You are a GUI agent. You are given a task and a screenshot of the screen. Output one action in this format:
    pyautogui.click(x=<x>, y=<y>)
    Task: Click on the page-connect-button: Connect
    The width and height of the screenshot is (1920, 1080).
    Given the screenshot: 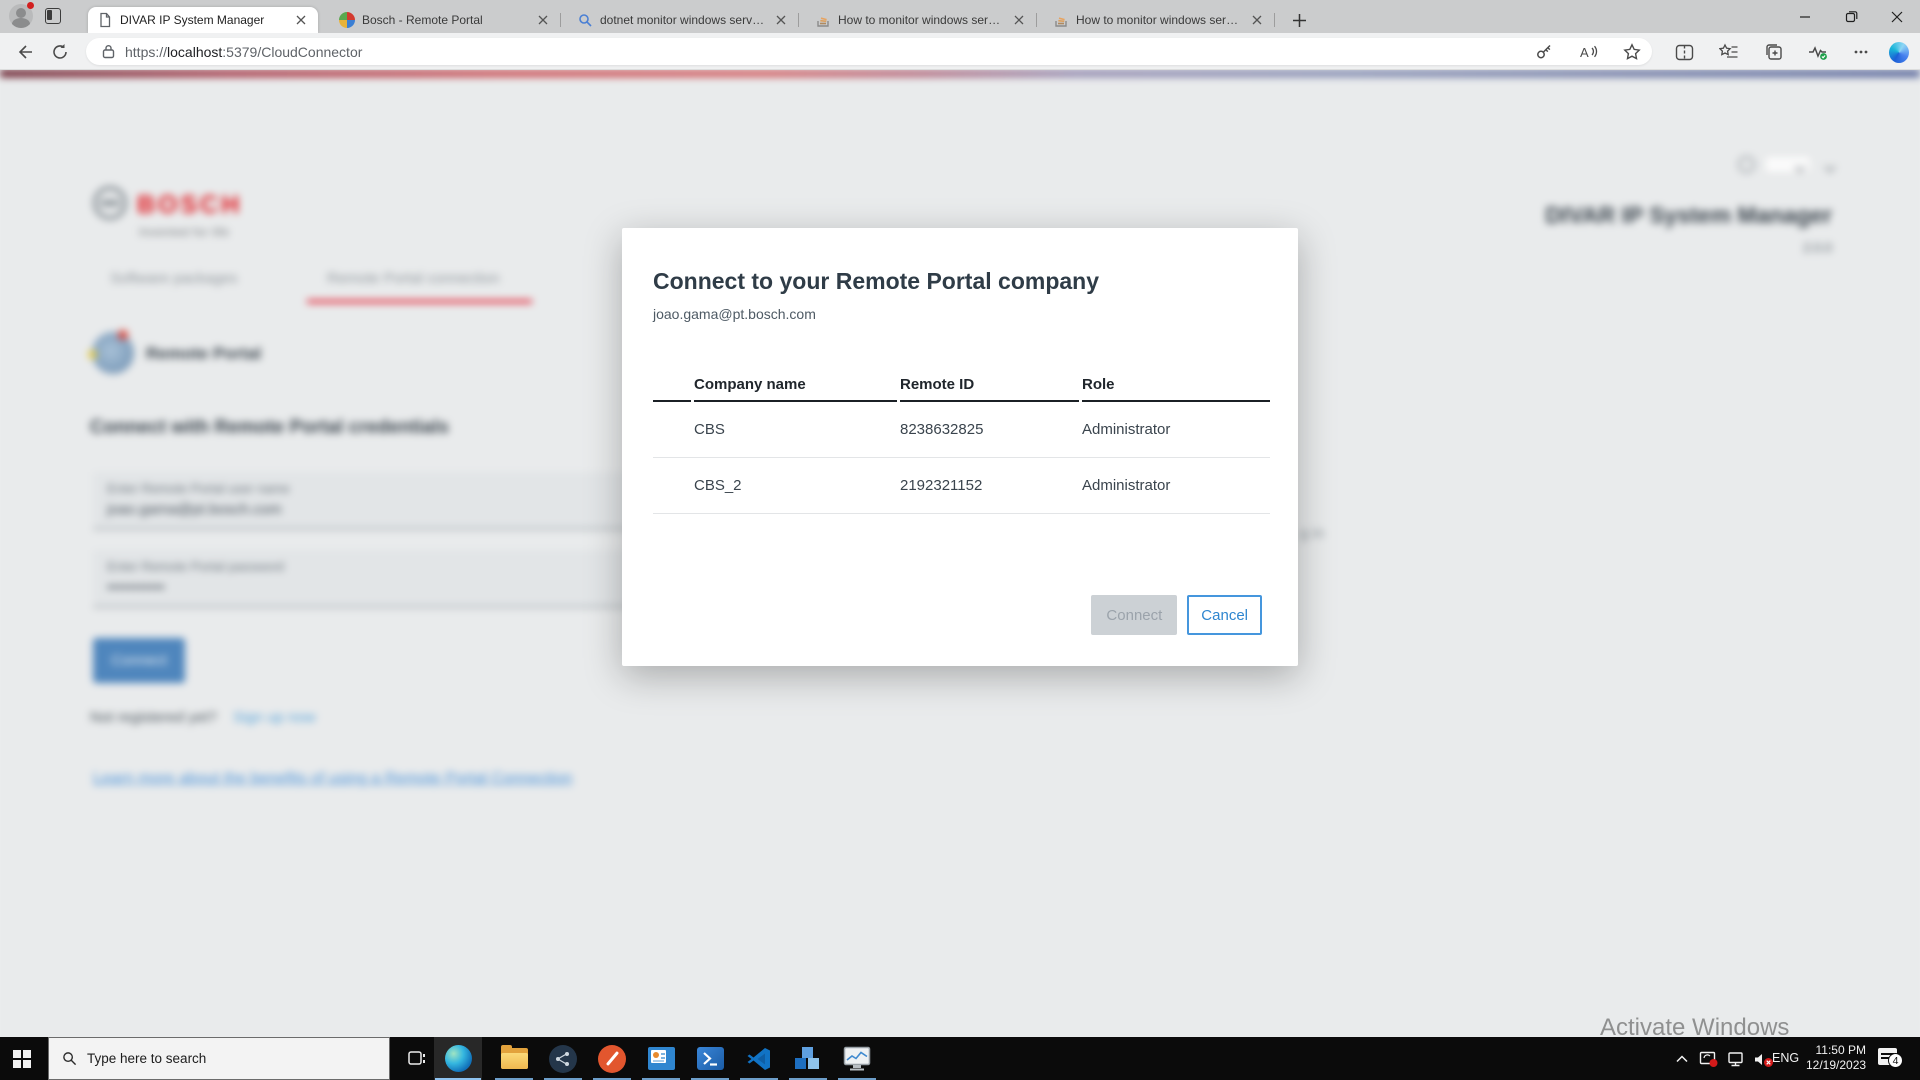 What is the action you would take?
    pyautogui.click(x=139, y=660)
    